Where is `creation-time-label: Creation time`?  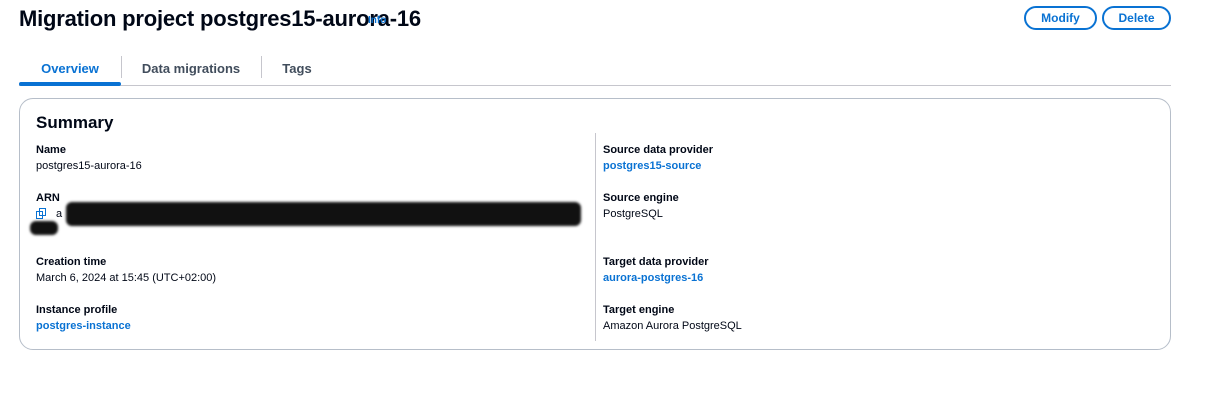 creation-time-label: Creation time is located at coordinates (71, 262).